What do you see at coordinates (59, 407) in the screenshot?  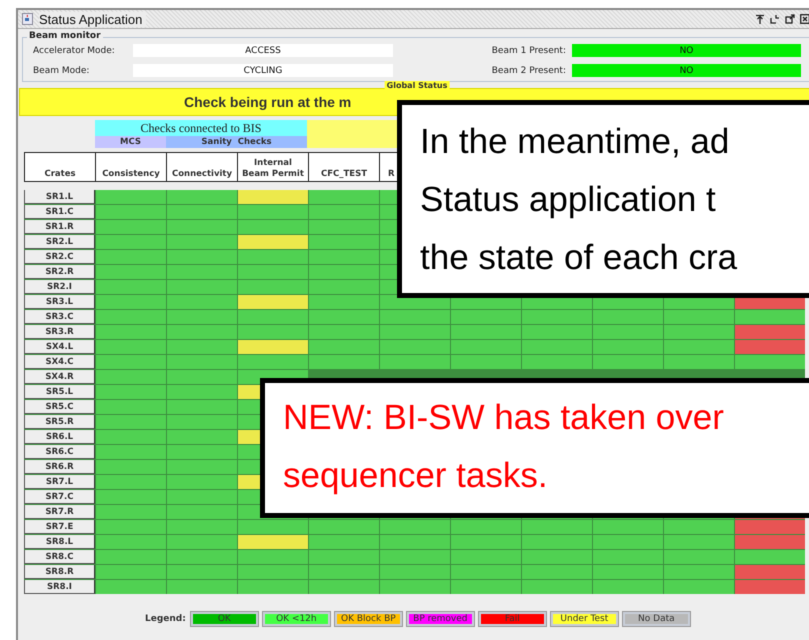 I see `crate-name: SR5.C` at bounding box center [59, 407].